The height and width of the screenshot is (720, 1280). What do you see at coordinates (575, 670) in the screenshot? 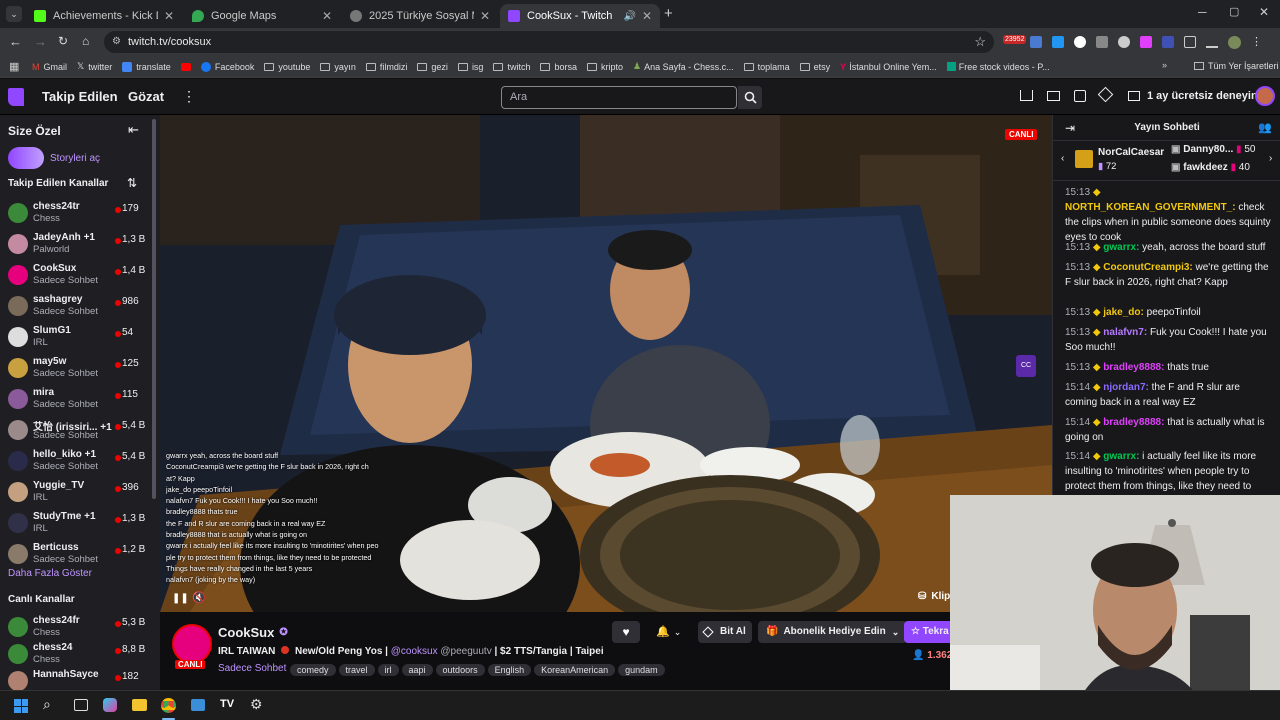
I see `tag-chip: KoreanAmerican` at bounding box center [575, 670].